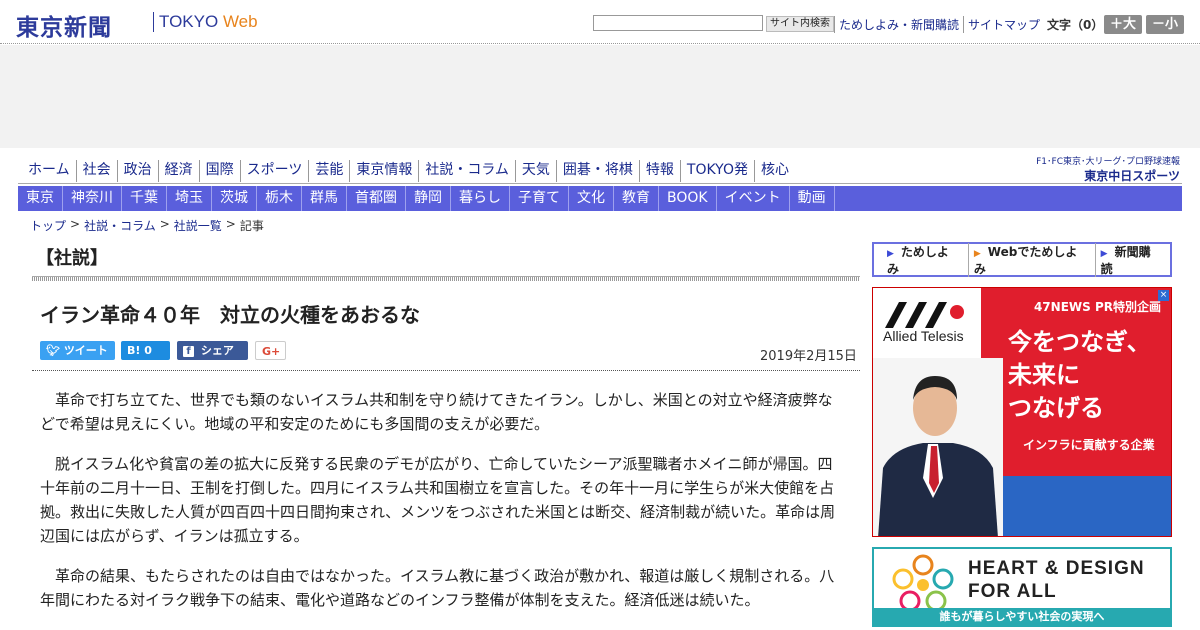 Image resolution: width=1200 pixels, height=630 pixels. Describe the element at coordinates (198, 225) in the screenshot. I see `breadcrumb-editorial-list: 社説一覧` at that location.